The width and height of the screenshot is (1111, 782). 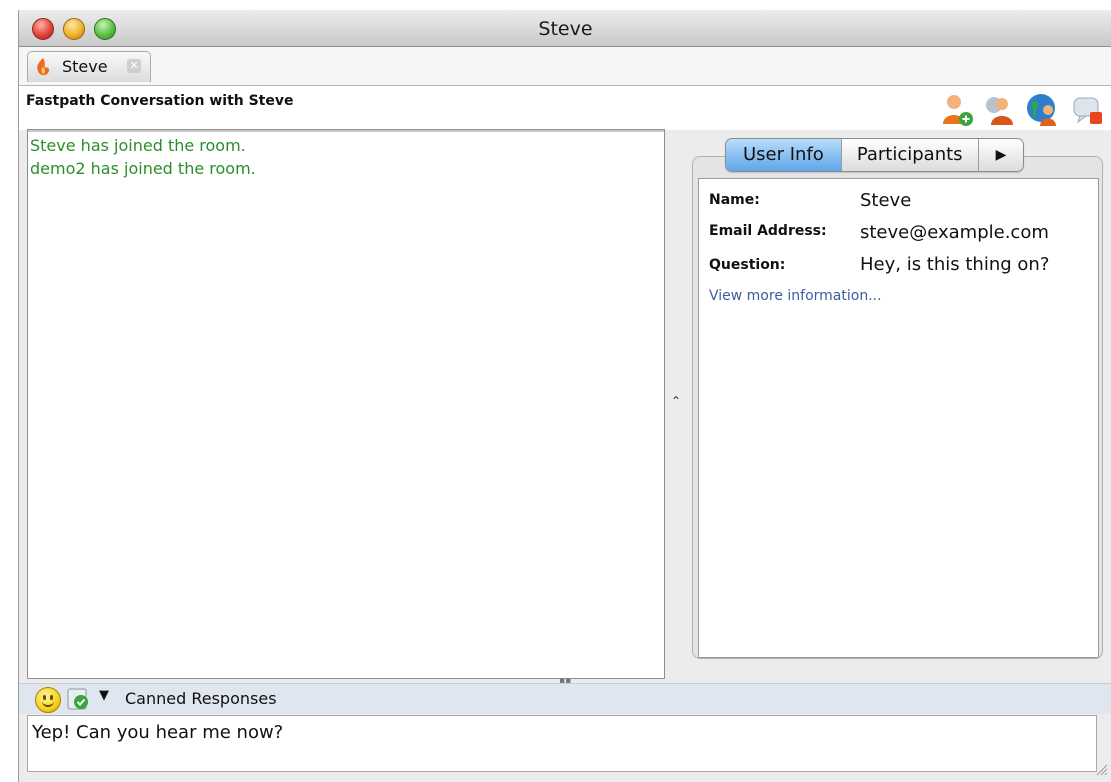 I want to click on tab-label: Steve, so click(x=85, y=66).